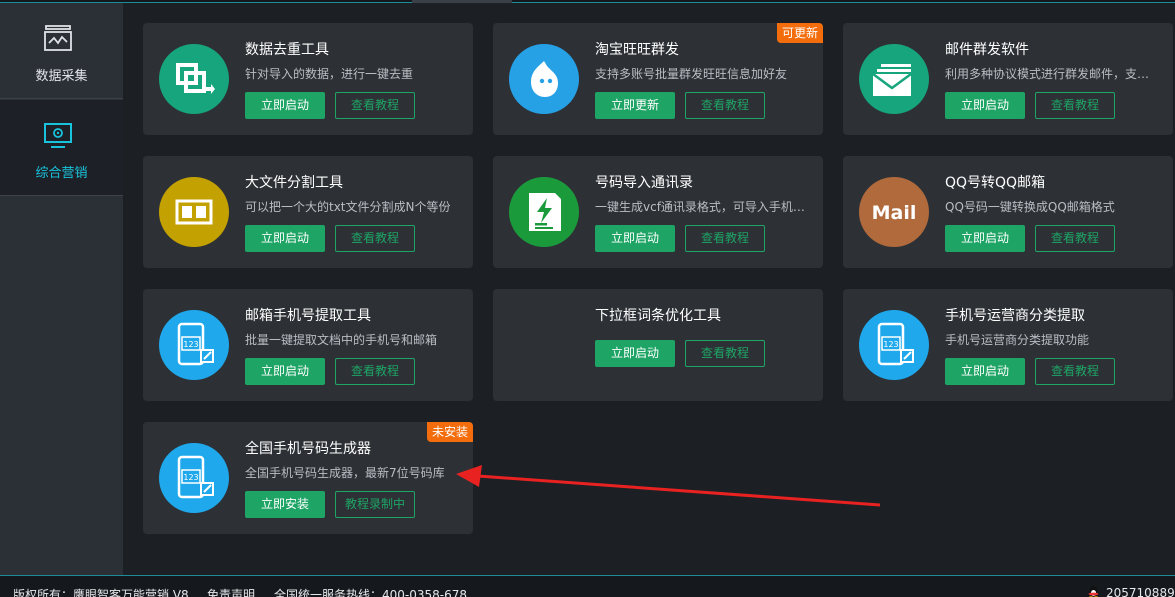 This screenshot has height=597, width=1175. I want to click on card-mail-phone-extract: 123 邮箱手机号提取工具 批量一键提取文档中的手机号和邮箱 立即启动 查看教程, so click(308, 345).